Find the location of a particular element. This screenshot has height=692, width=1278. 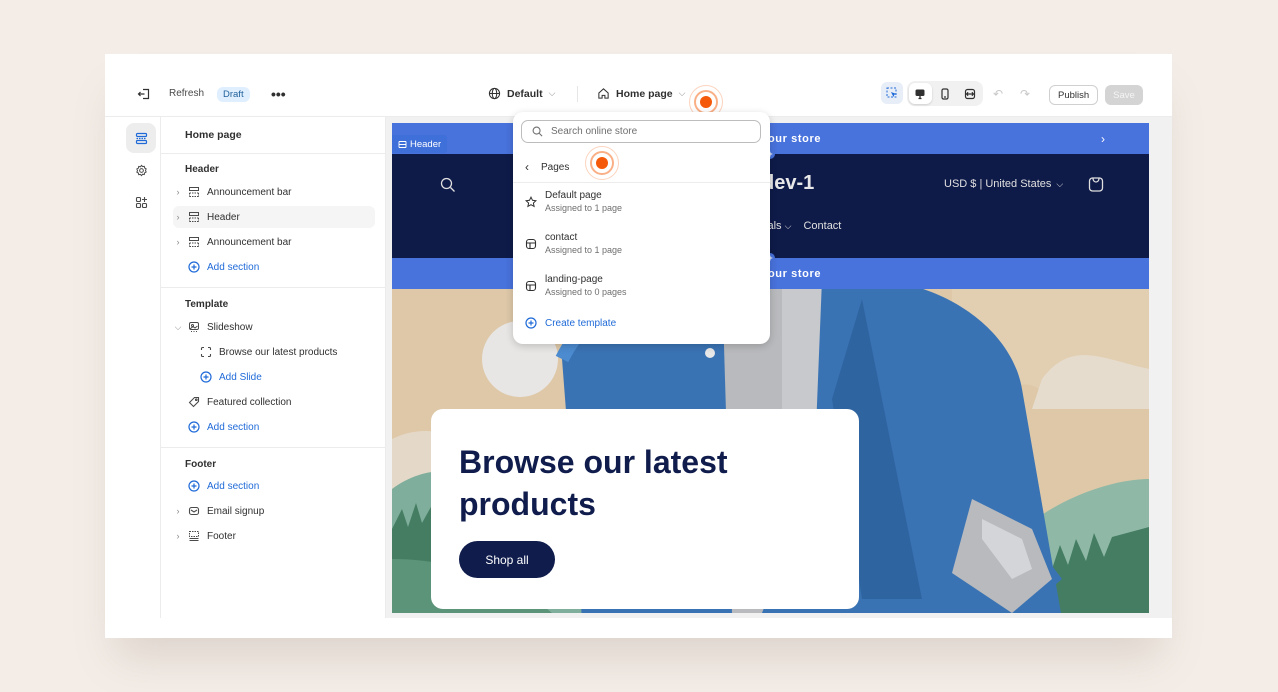

device-toggle is located at coordinates (945, 93).